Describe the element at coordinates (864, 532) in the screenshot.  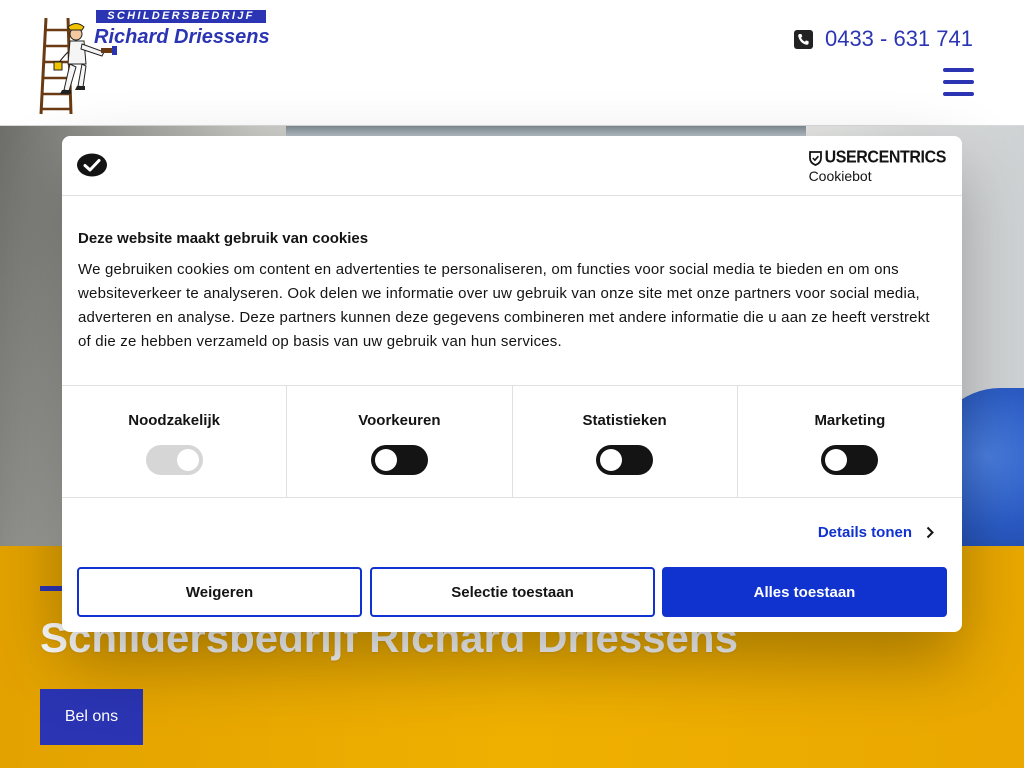
I see `show-details-label: Details tonen` at that location.